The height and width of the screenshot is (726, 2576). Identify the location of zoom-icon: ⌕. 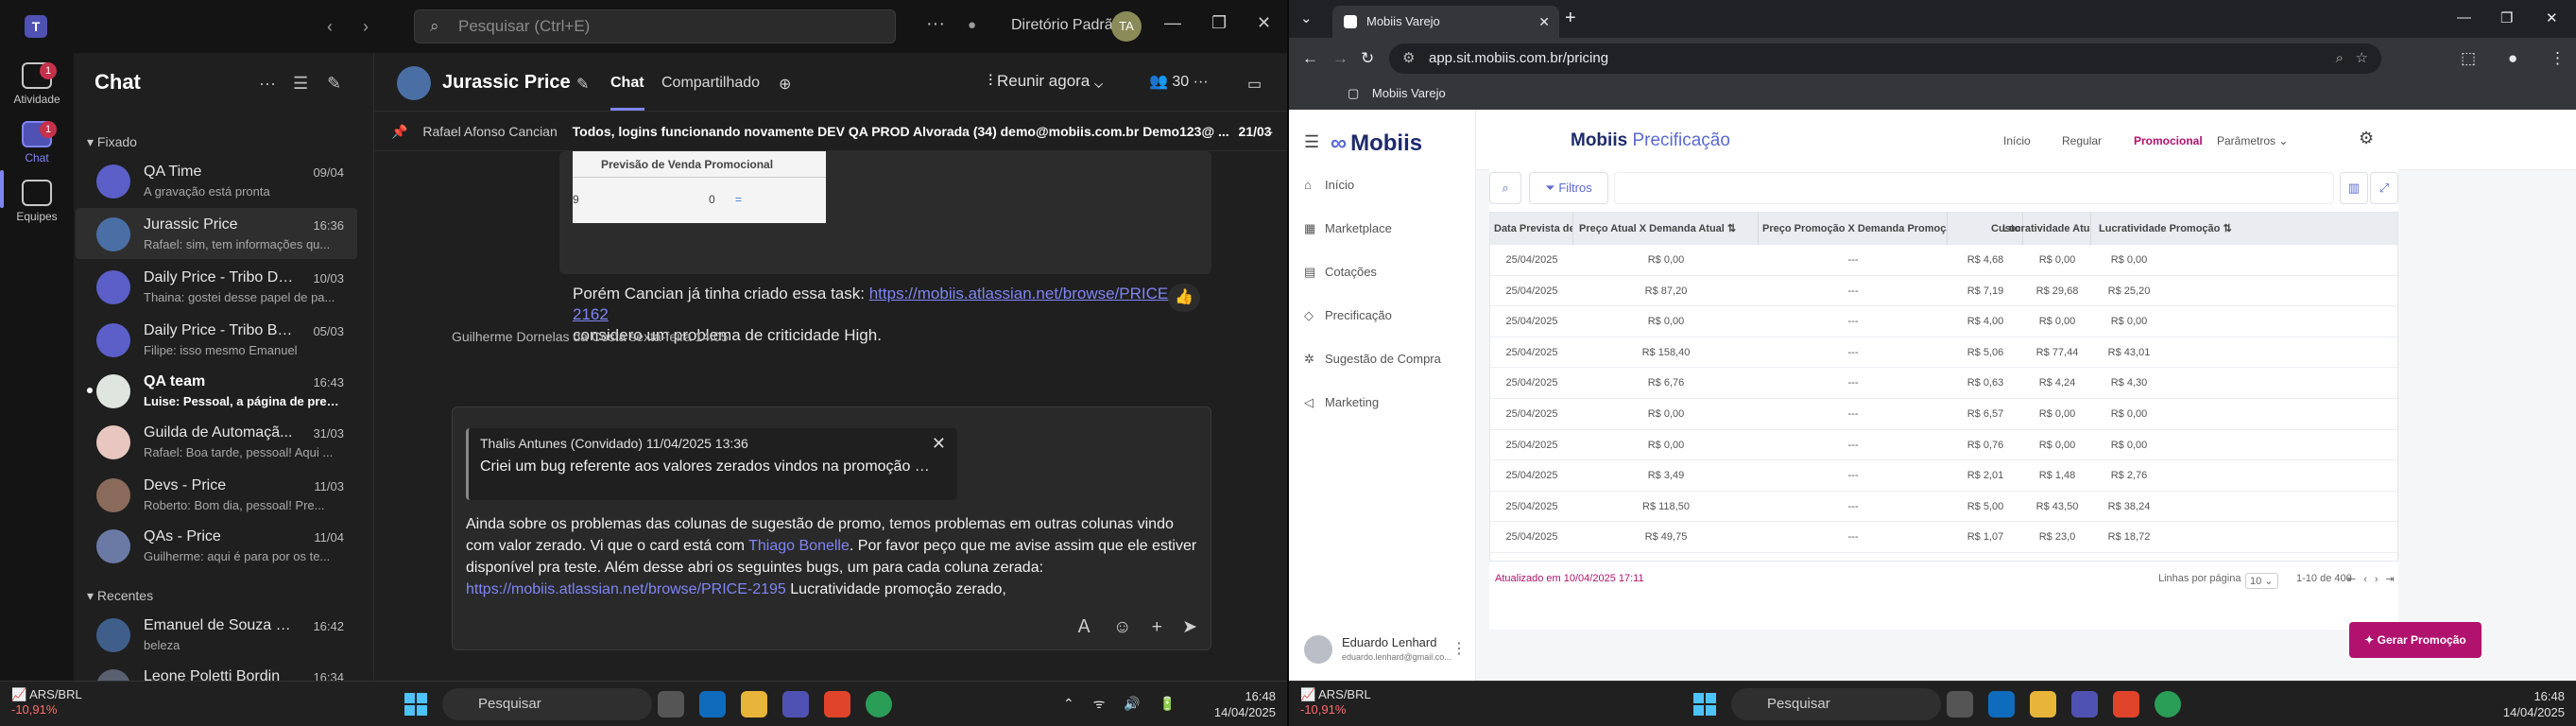
(2340, 58).